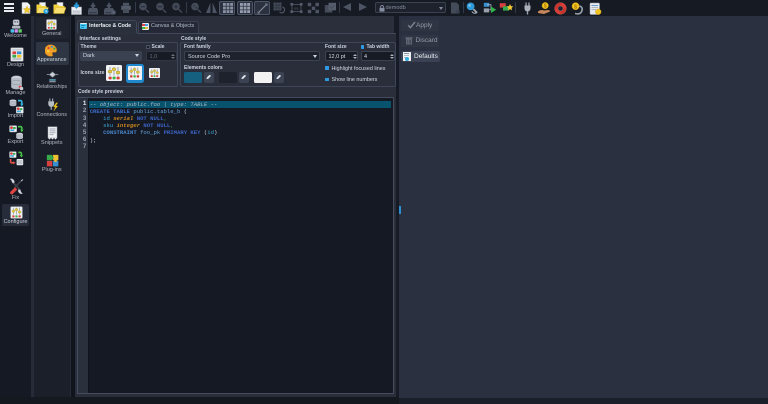  I want to click on svg-text: oa, so click(296, 8).